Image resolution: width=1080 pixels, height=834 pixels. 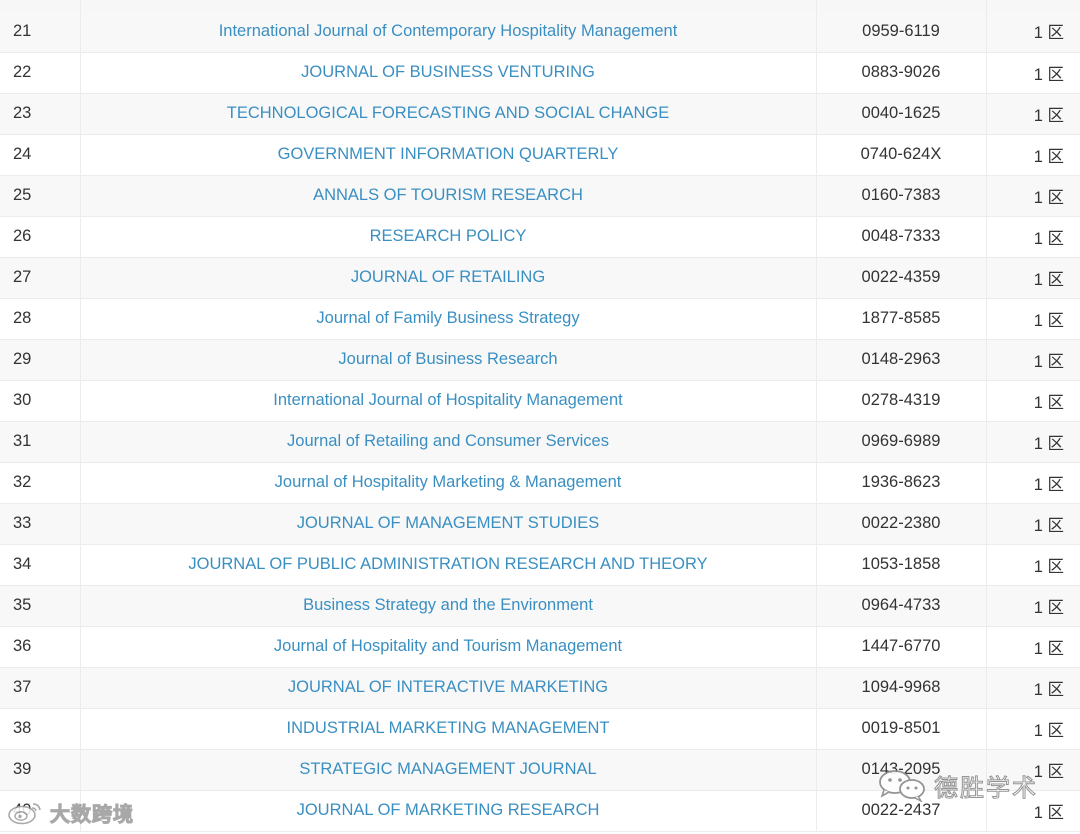 I want to click on rank-cell: 39, so click(x=40, y=770).